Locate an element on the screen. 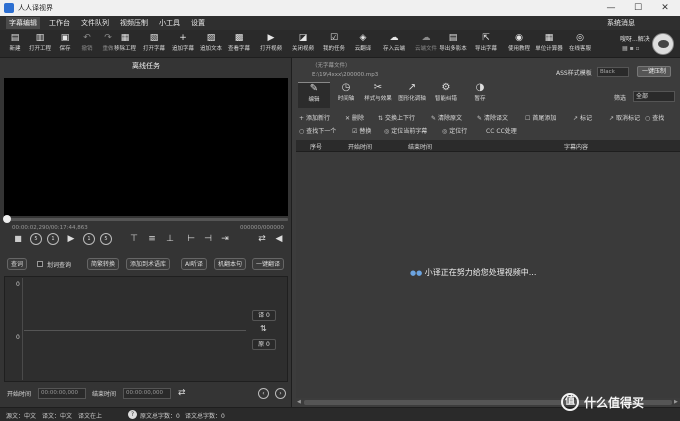 This screenshot has width=680, height=421. tab-style: ✂ 样式与效果 is located at coordinates (378, 95).